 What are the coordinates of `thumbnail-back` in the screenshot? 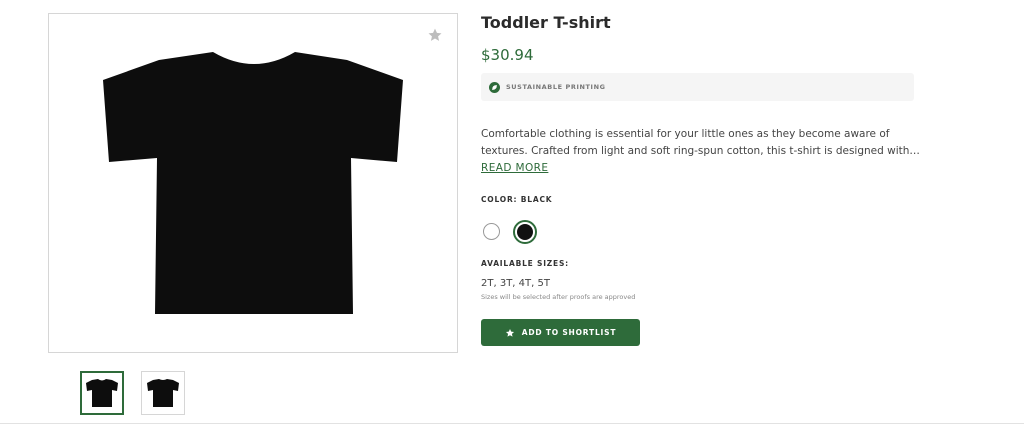 It's located at (163, 393).